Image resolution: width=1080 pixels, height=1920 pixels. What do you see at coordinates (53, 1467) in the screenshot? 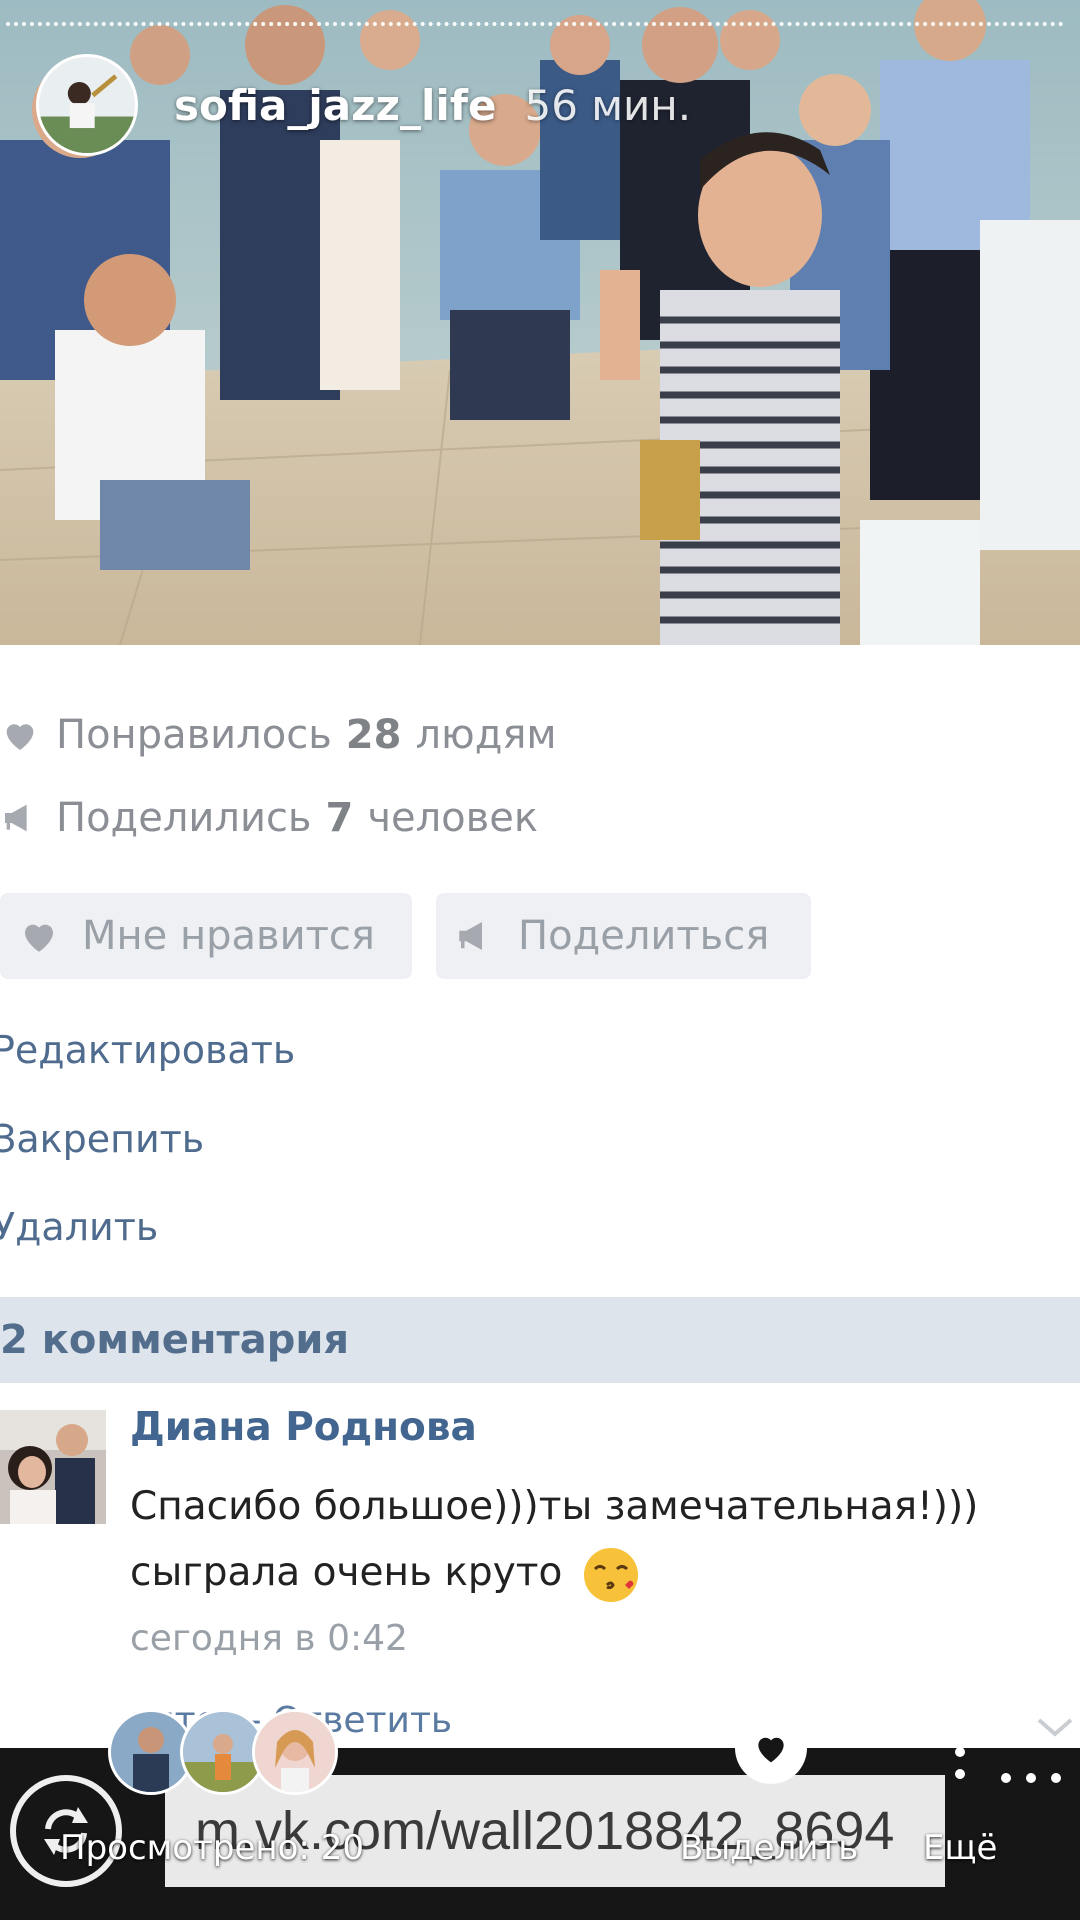
I see `comment-avatar` at bounding box center [53, 1467].